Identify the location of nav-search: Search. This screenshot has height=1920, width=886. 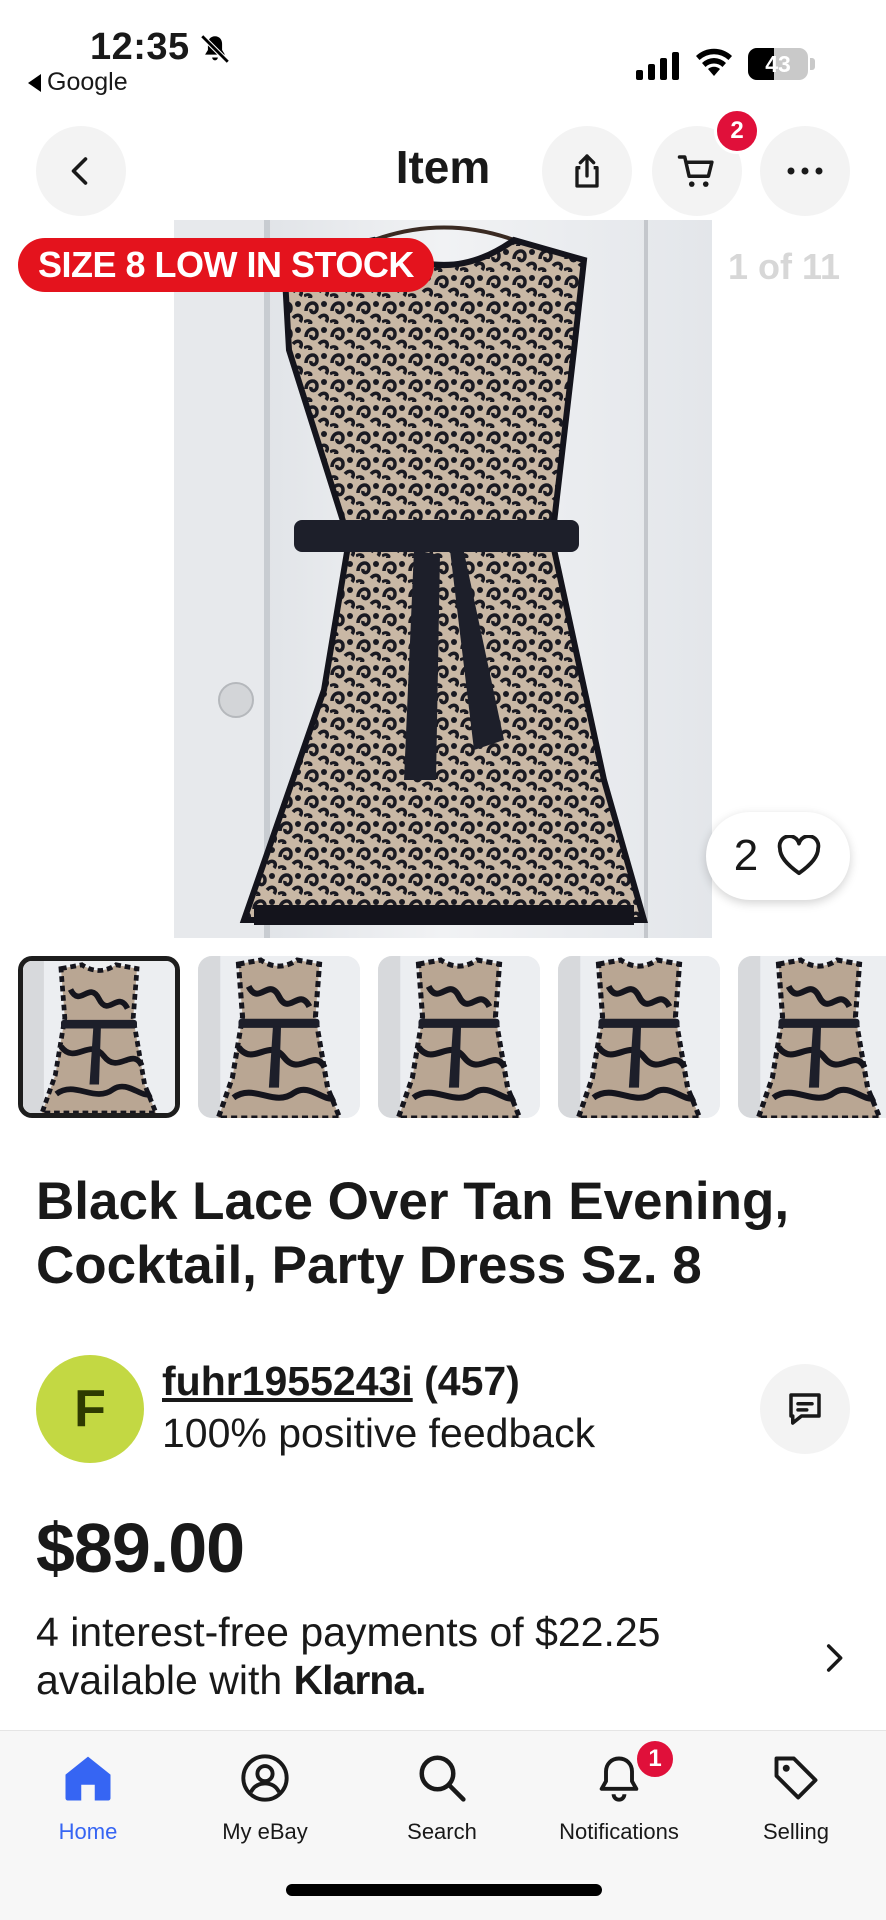
(442, 1797).